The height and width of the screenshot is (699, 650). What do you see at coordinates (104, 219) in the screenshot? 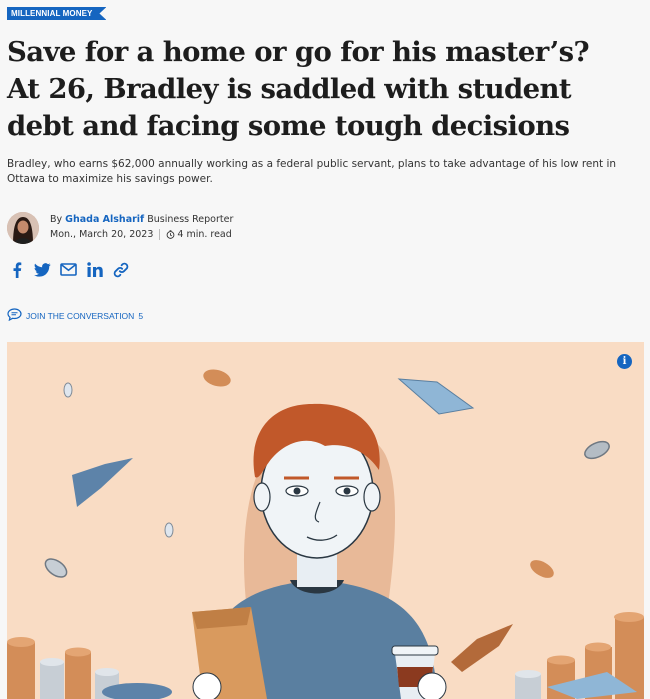
I see `author-link: Ghada Alsharif` at bounding box center [104, 219].